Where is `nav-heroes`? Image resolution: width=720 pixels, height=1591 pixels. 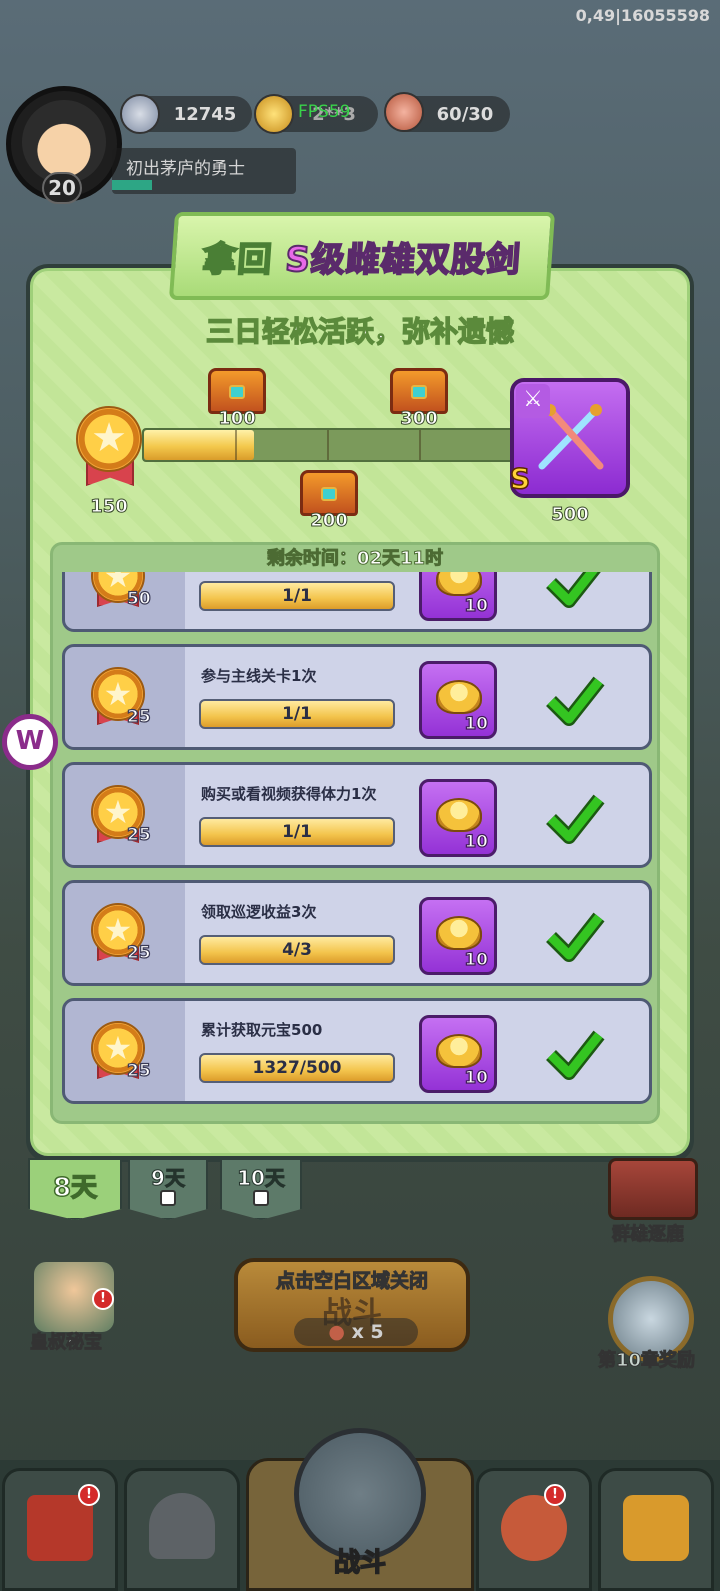 nav-heroes is located at coordinates (534, 1529).